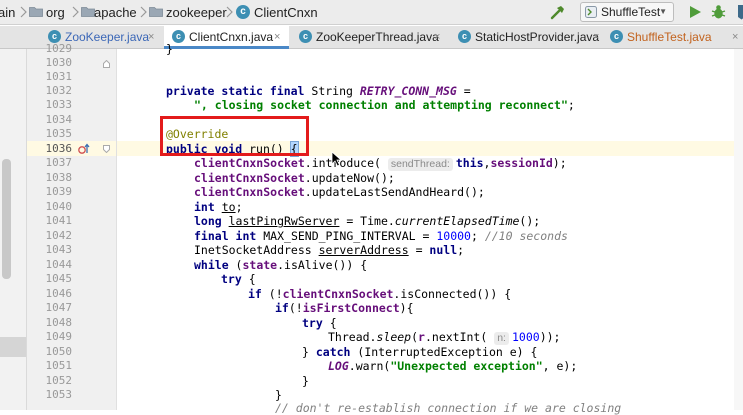  What do you see at coordinates (196, 12) in the screenshot?
I see `breadcrumb-item-zookeeper: zookeeper` at bounding box center [196, 12].